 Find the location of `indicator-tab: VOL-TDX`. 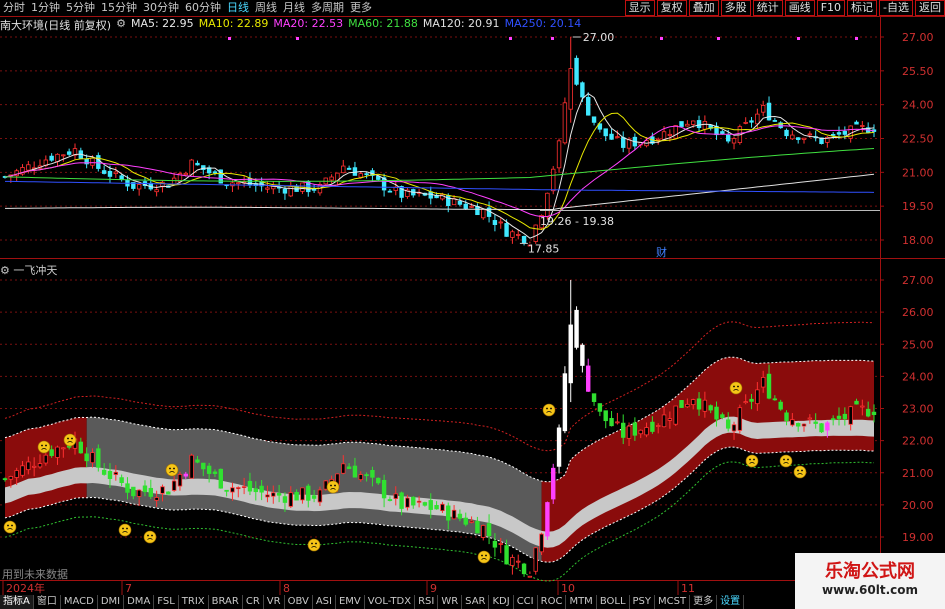

indicator-tab: VOL-TDX is located at coordinates (390, 602).